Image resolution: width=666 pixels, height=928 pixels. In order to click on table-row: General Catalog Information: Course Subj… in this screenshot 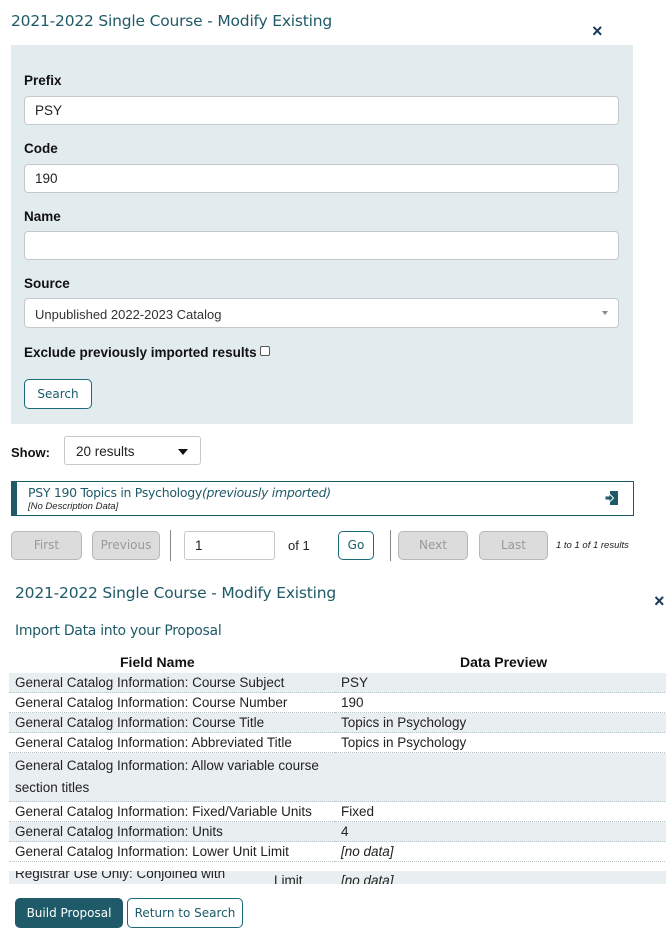, I will do `click(337, 683)`.